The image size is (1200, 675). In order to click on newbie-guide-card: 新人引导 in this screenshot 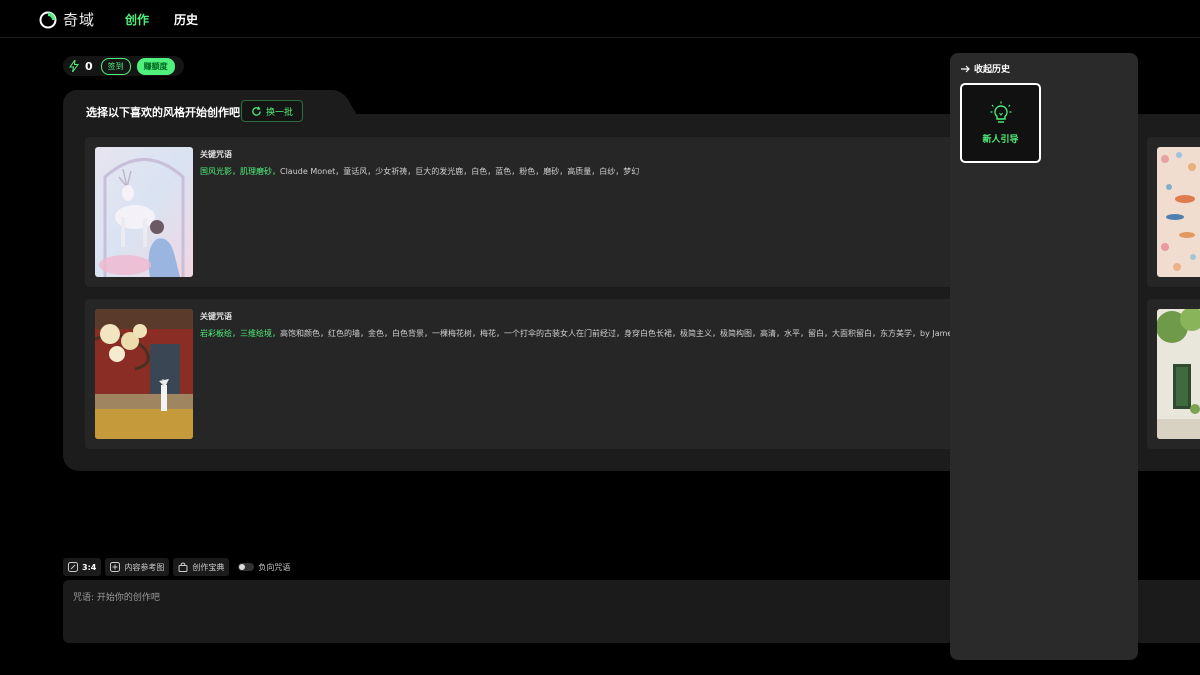, I will do `click(1000, 123)`.